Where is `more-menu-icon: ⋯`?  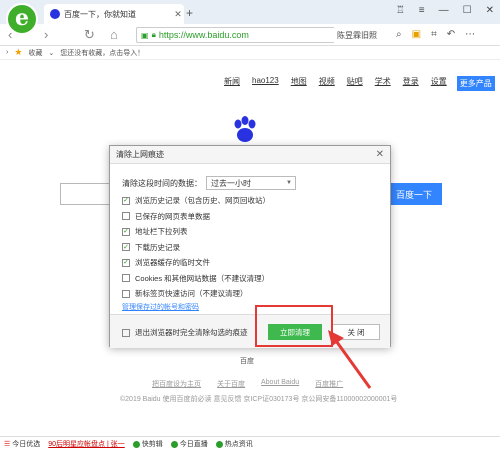
more-menu-icon: ⋯ is located at coordinates (470, 34).